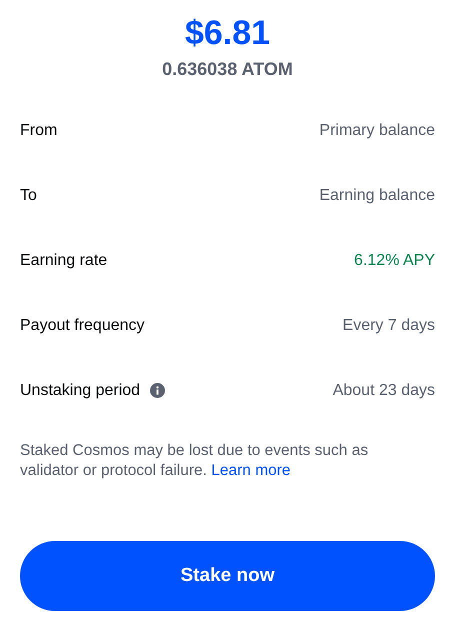  What do you see at coordinates (227, 576) in the screenshot?
I see `stake-button: Stake now` at bounding box center [227, 576].